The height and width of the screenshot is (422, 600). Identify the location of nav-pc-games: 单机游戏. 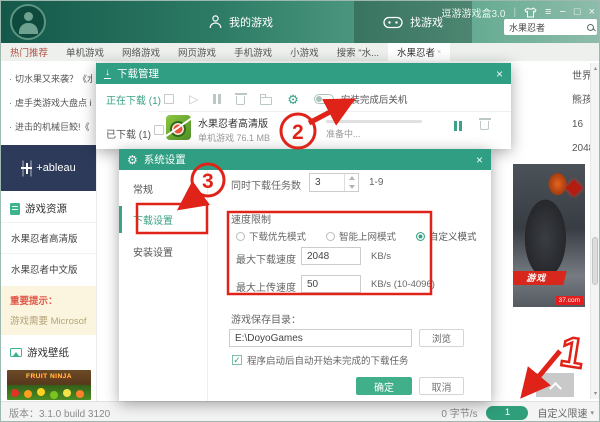
(85, 52).